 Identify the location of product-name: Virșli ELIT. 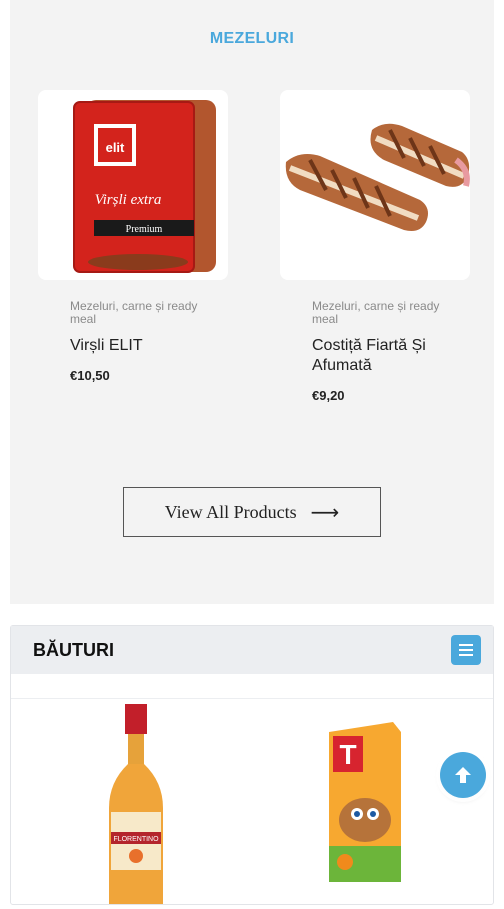
(145, 346).